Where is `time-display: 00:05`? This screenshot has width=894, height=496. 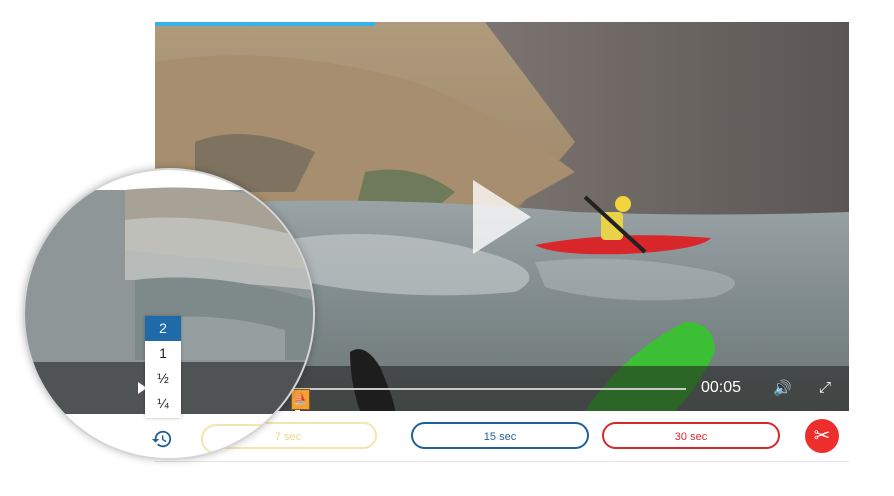 time-display: 00:05 is located at coordinates (721, 387).